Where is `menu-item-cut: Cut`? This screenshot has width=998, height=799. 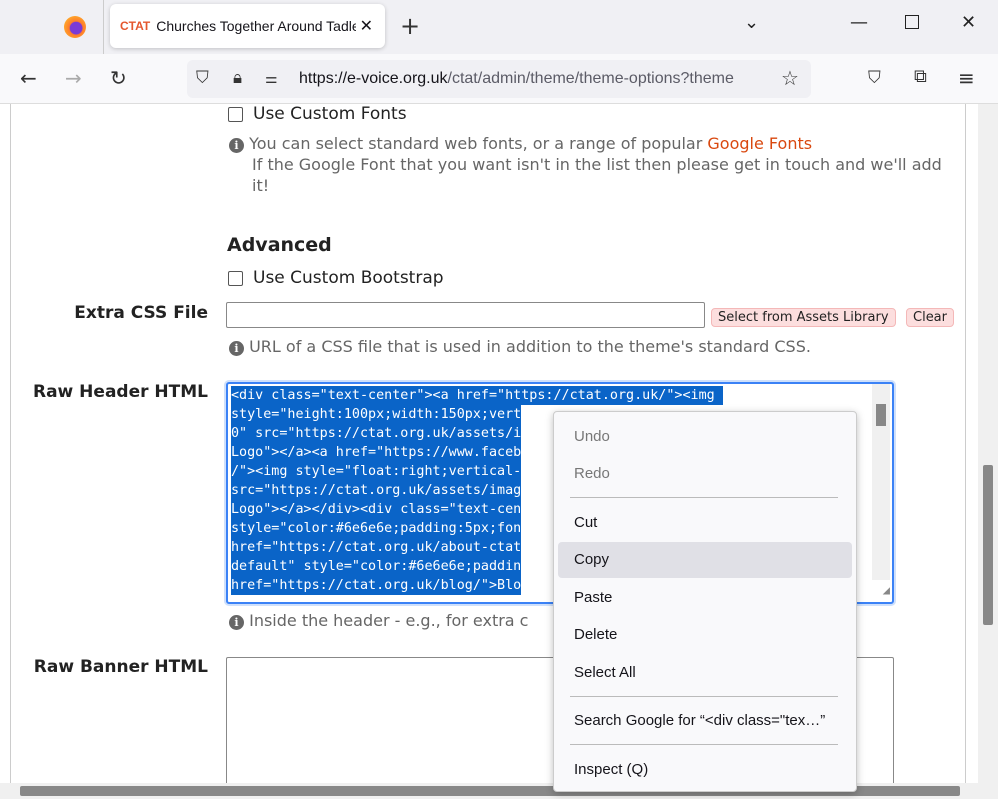
menu-item-cut: Cut is located at coordinates (705, 523).